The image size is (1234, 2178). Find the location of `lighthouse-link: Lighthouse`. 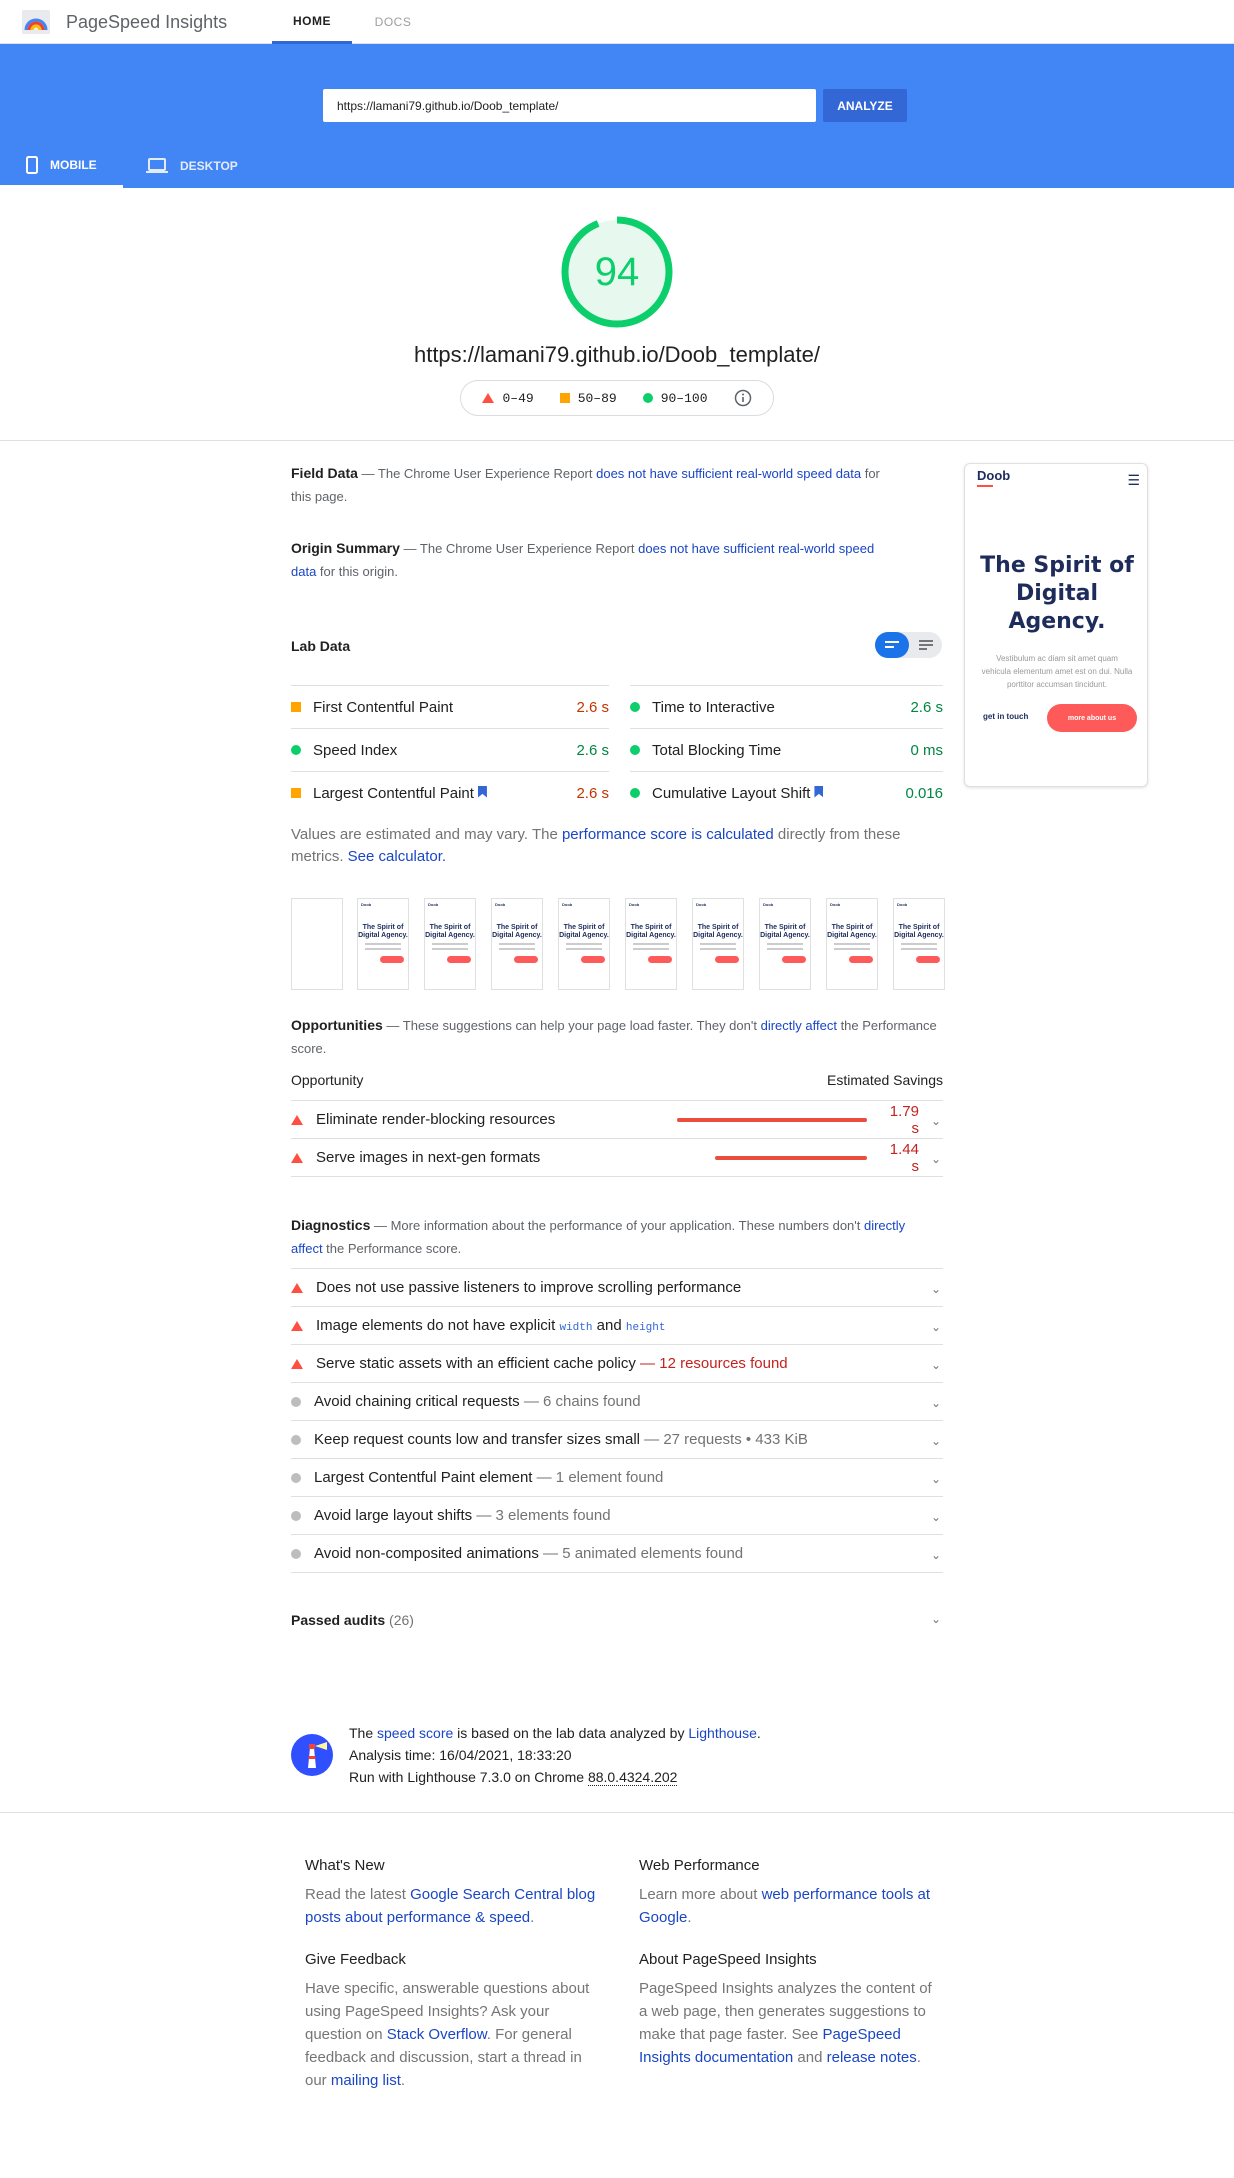

lighthouse-link: Lighthouse is located at coordinates (722, 1733).